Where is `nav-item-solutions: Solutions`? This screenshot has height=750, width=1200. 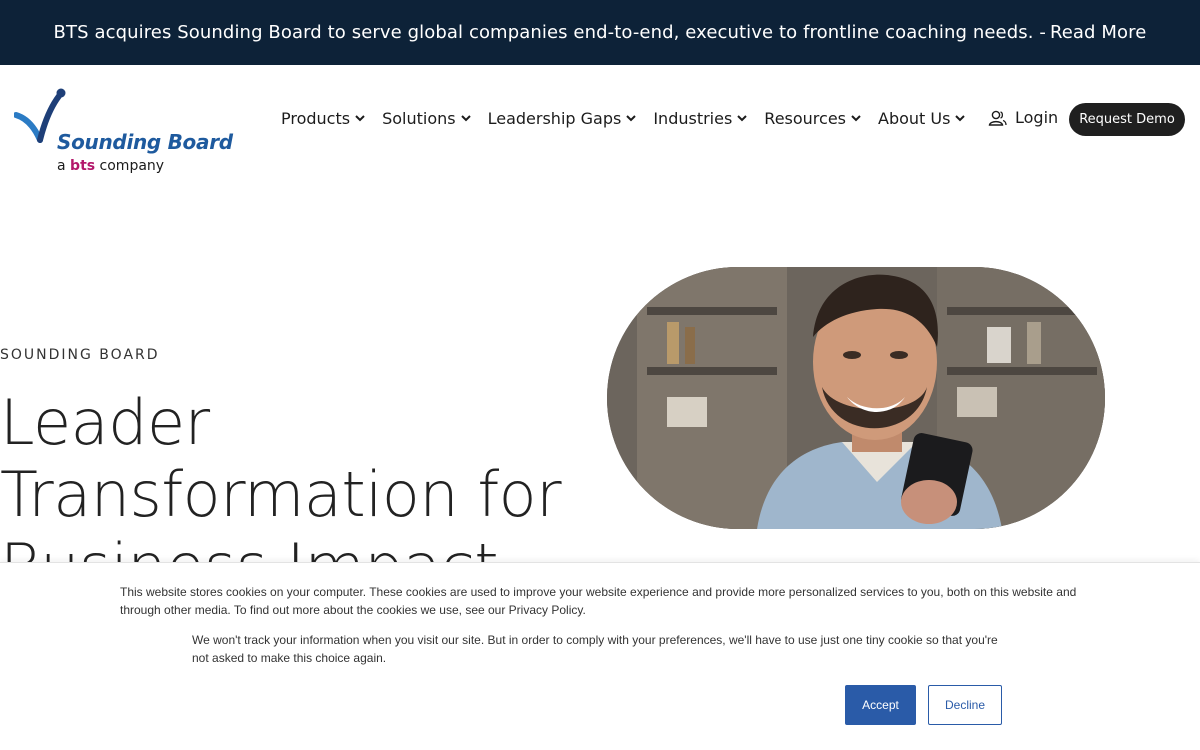
nav-item-solutions: Solutions is located at coordinates (426, 118).